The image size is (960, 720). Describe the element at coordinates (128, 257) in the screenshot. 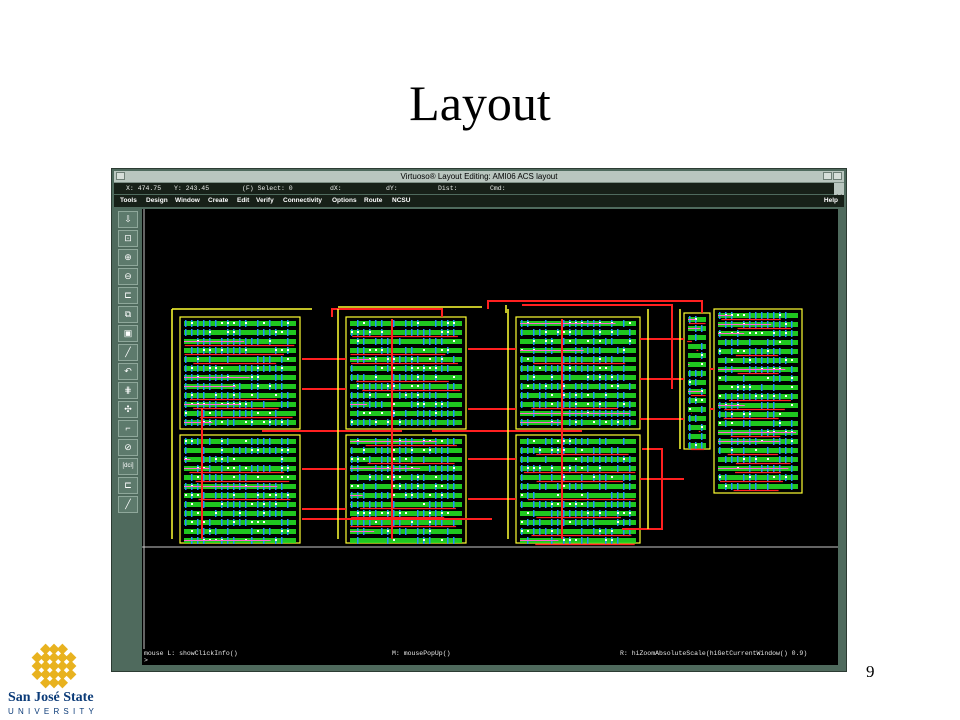

I see `zoom-in-icon: ⊕` at that location.